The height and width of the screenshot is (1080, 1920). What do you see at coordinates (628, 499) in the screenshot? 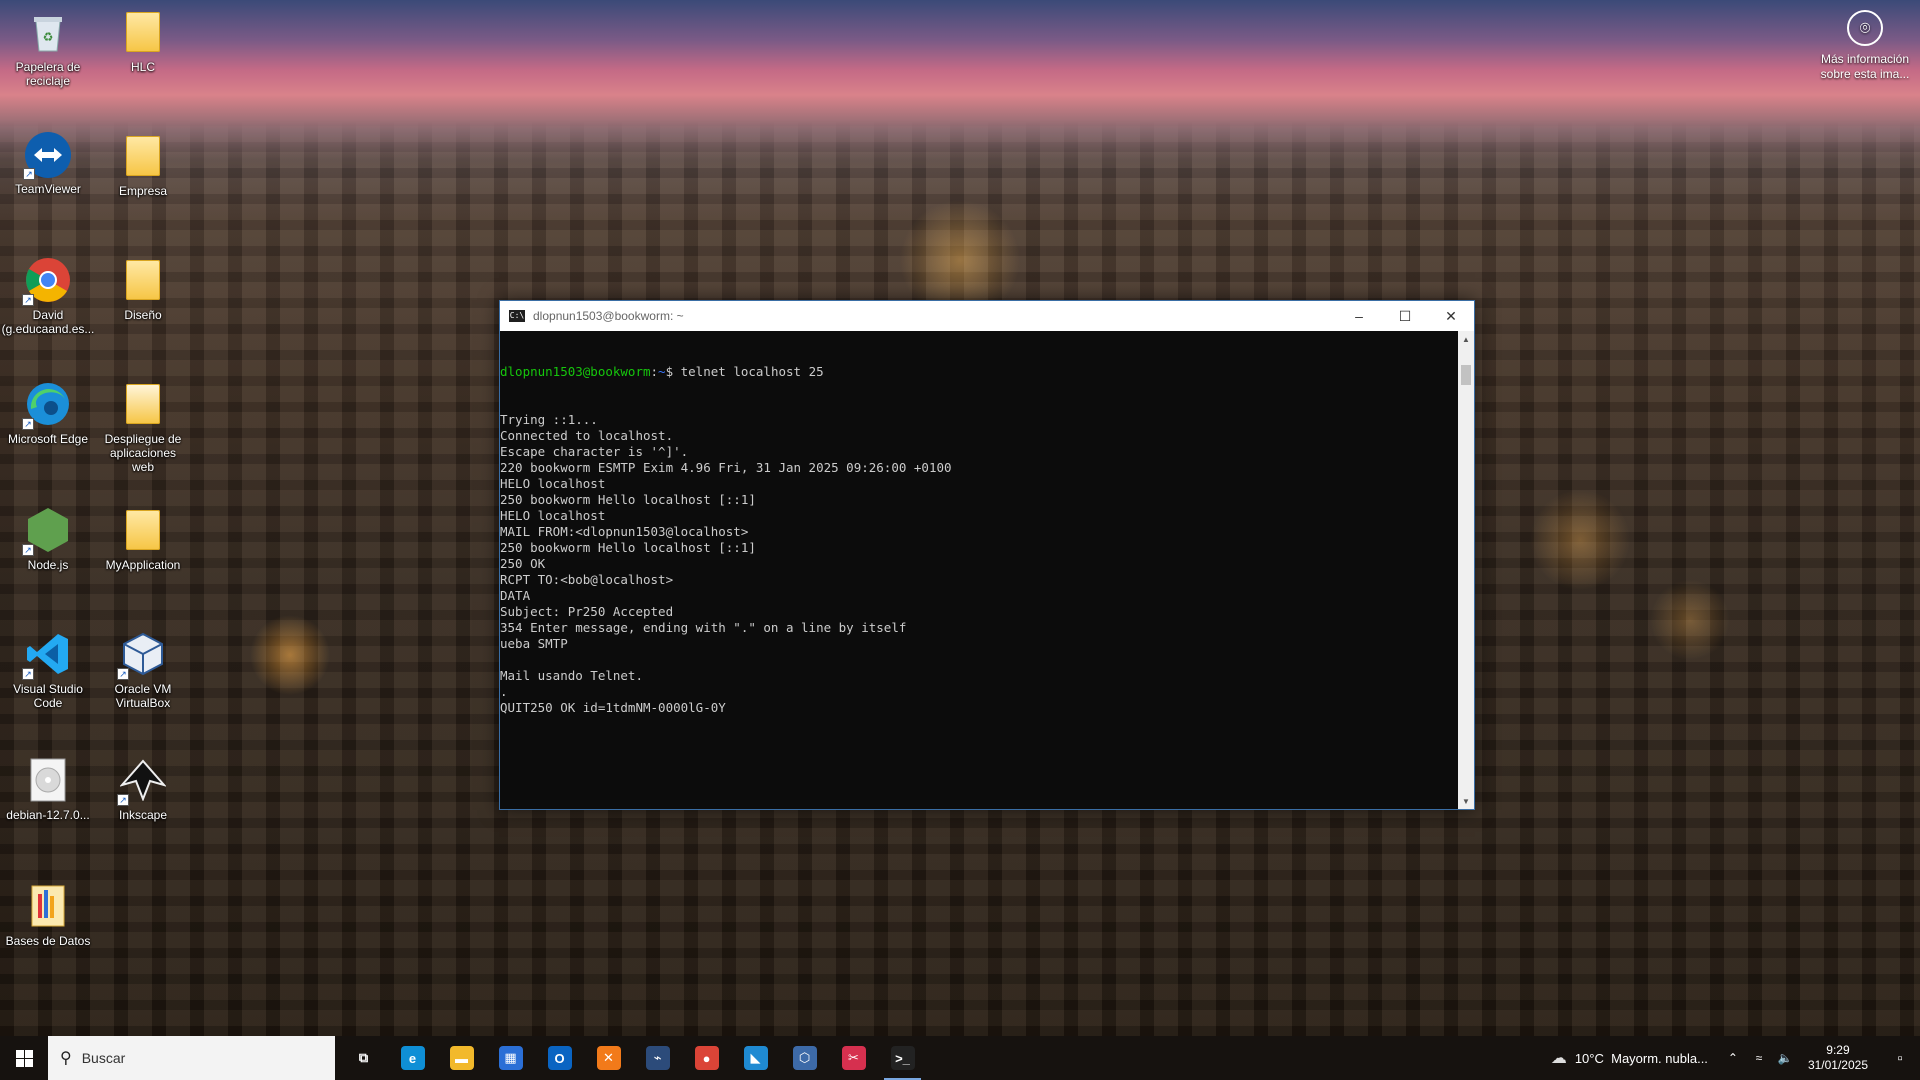
I see `terminal-line: 250 bookworm Hello localhost [::1]` at bounding box center [628, 499].